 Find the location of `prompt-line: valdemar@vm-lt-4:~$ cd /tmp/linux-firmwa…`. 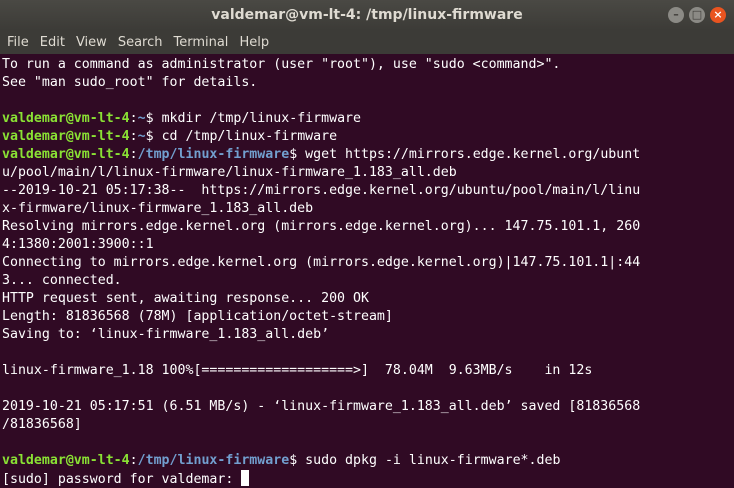

prompt-line: valdemar@vm-lt-4:~$ cd /tmp/linux-firmwa… is located at coordinates (368, 137).